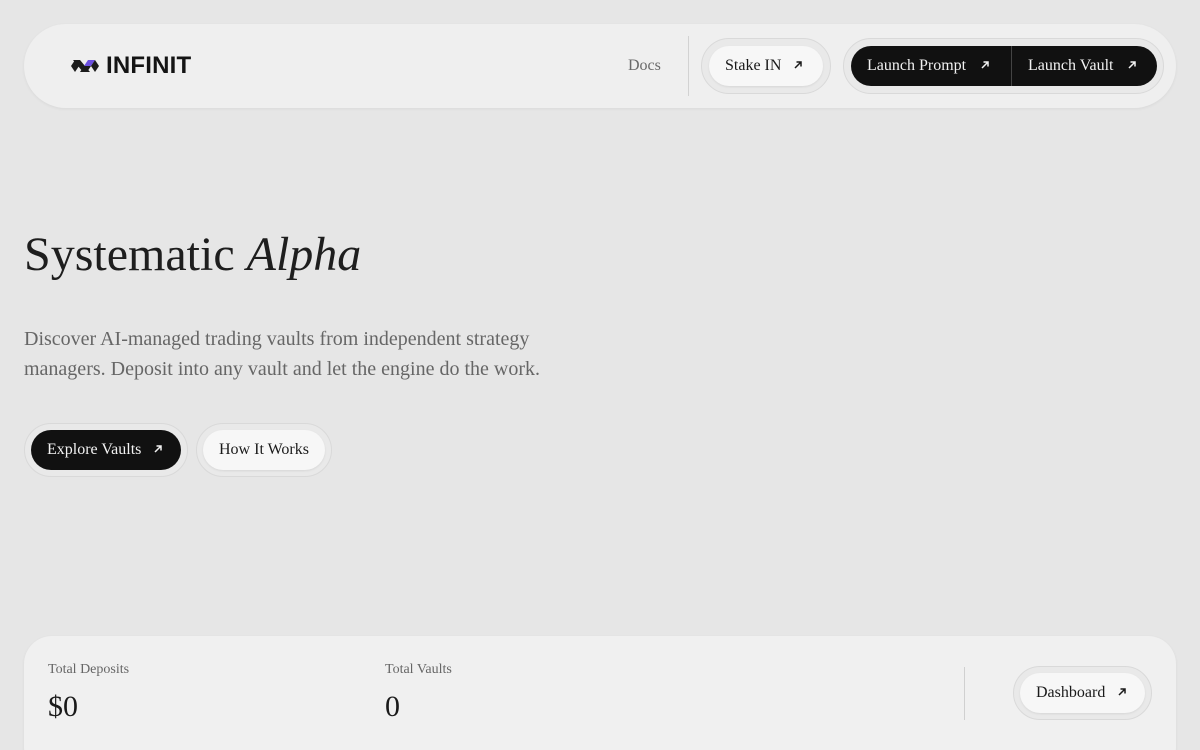 Image resolution: width=1200 pixels, height=750 pixels. I want to click on launch-vault-button: Launch Vault, so click(1084, 66).